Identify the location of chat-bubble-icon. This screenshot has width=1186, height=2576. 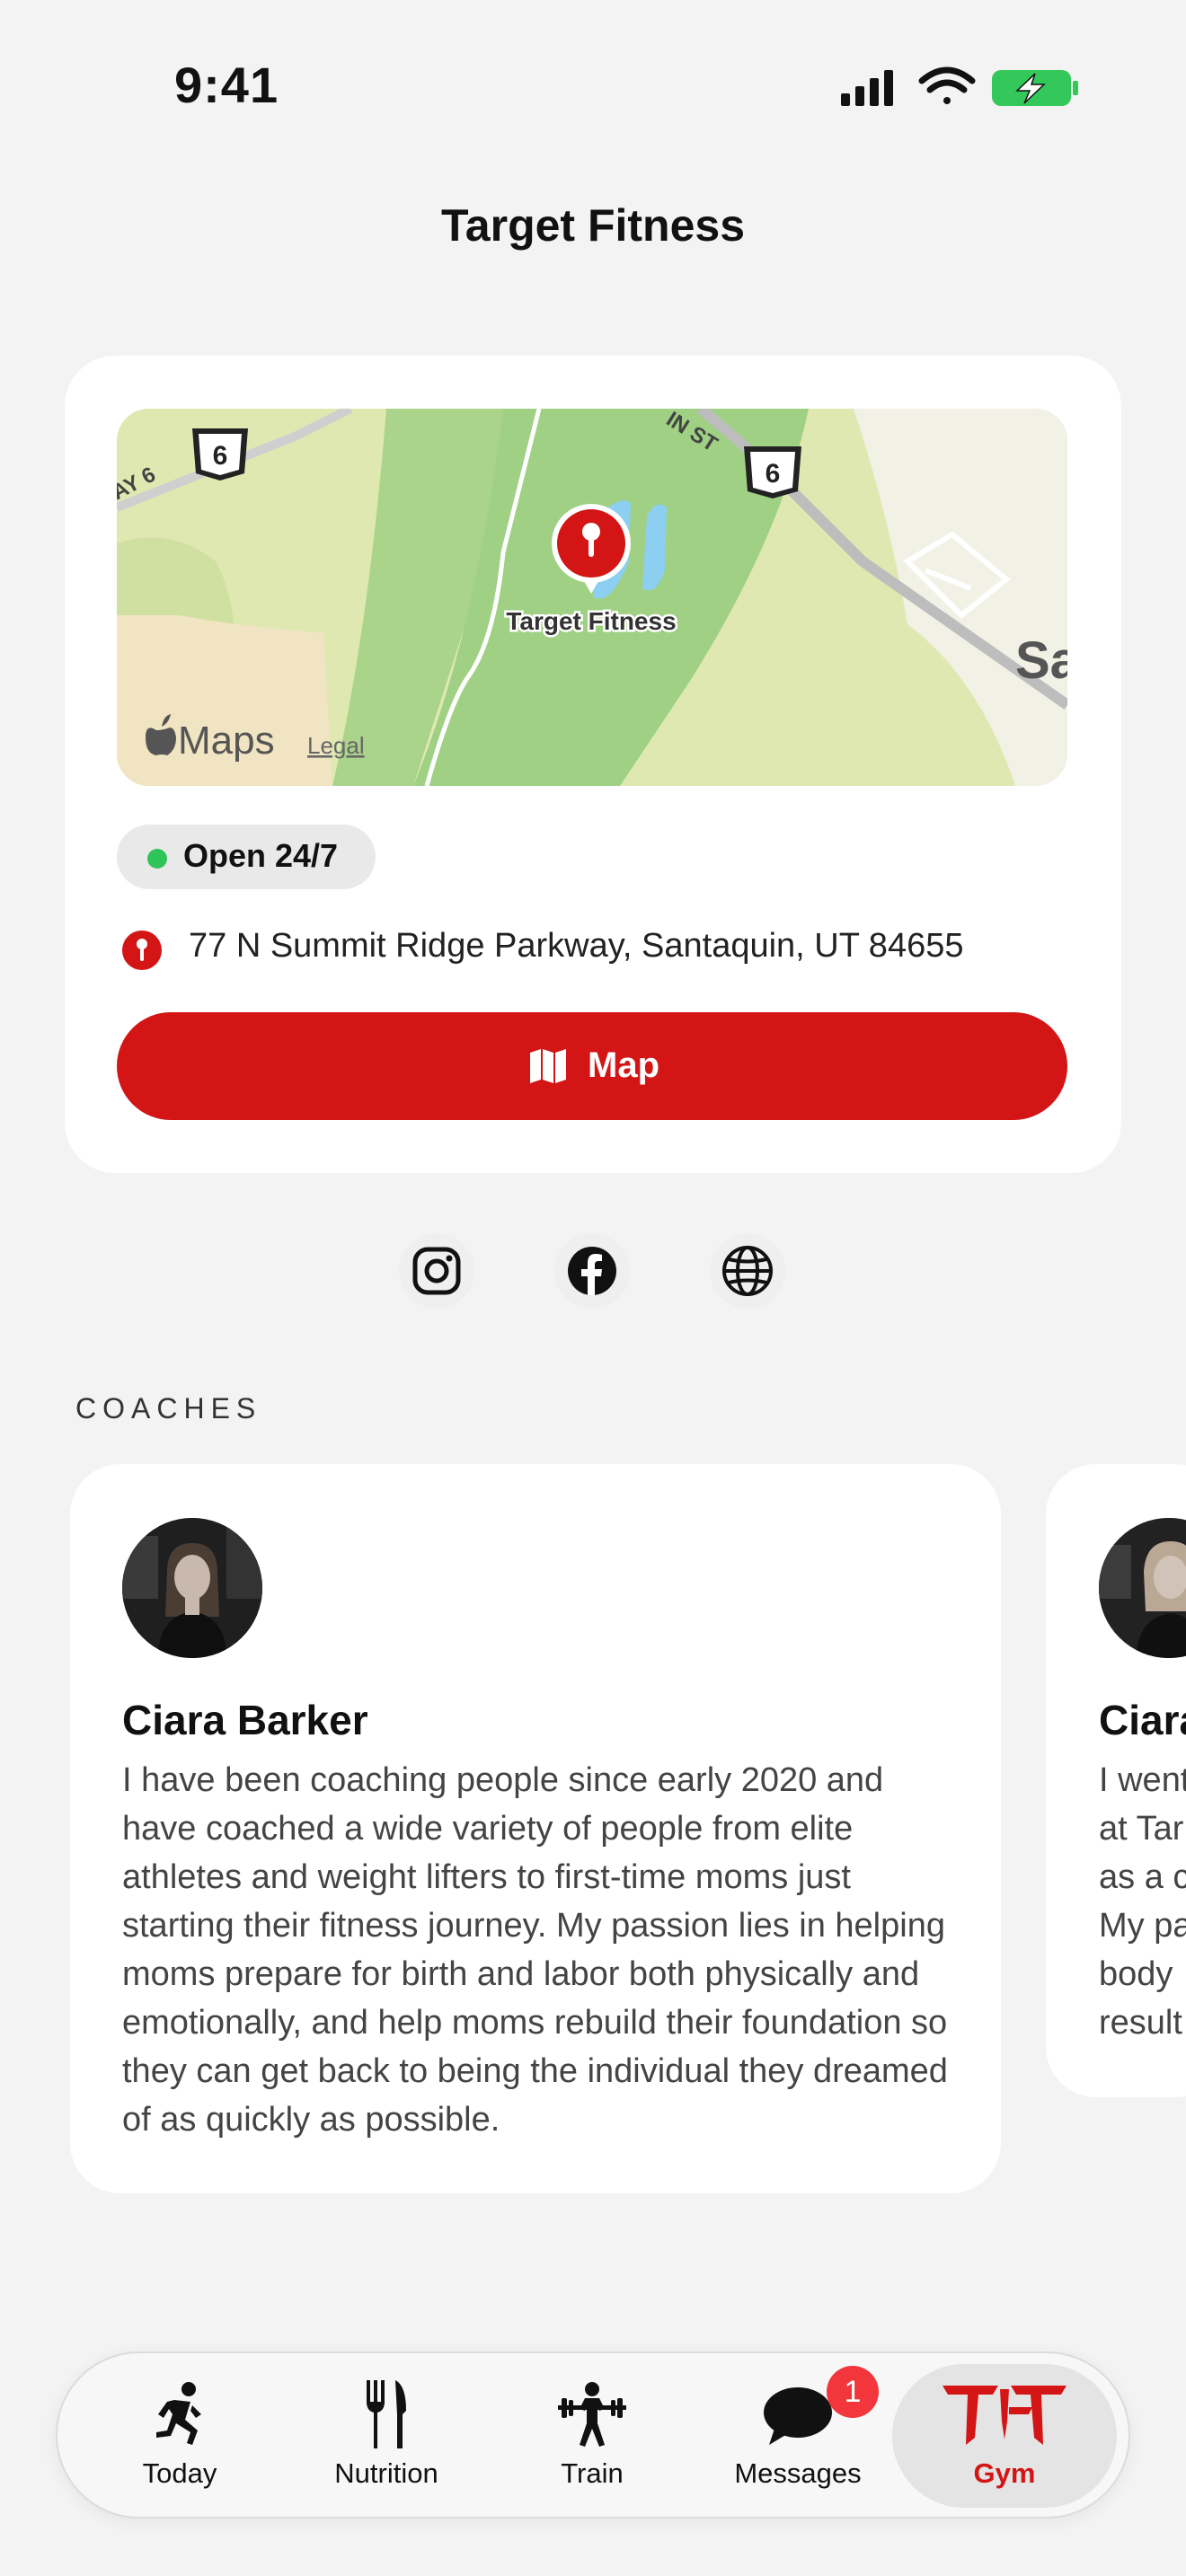
(798, 2416).